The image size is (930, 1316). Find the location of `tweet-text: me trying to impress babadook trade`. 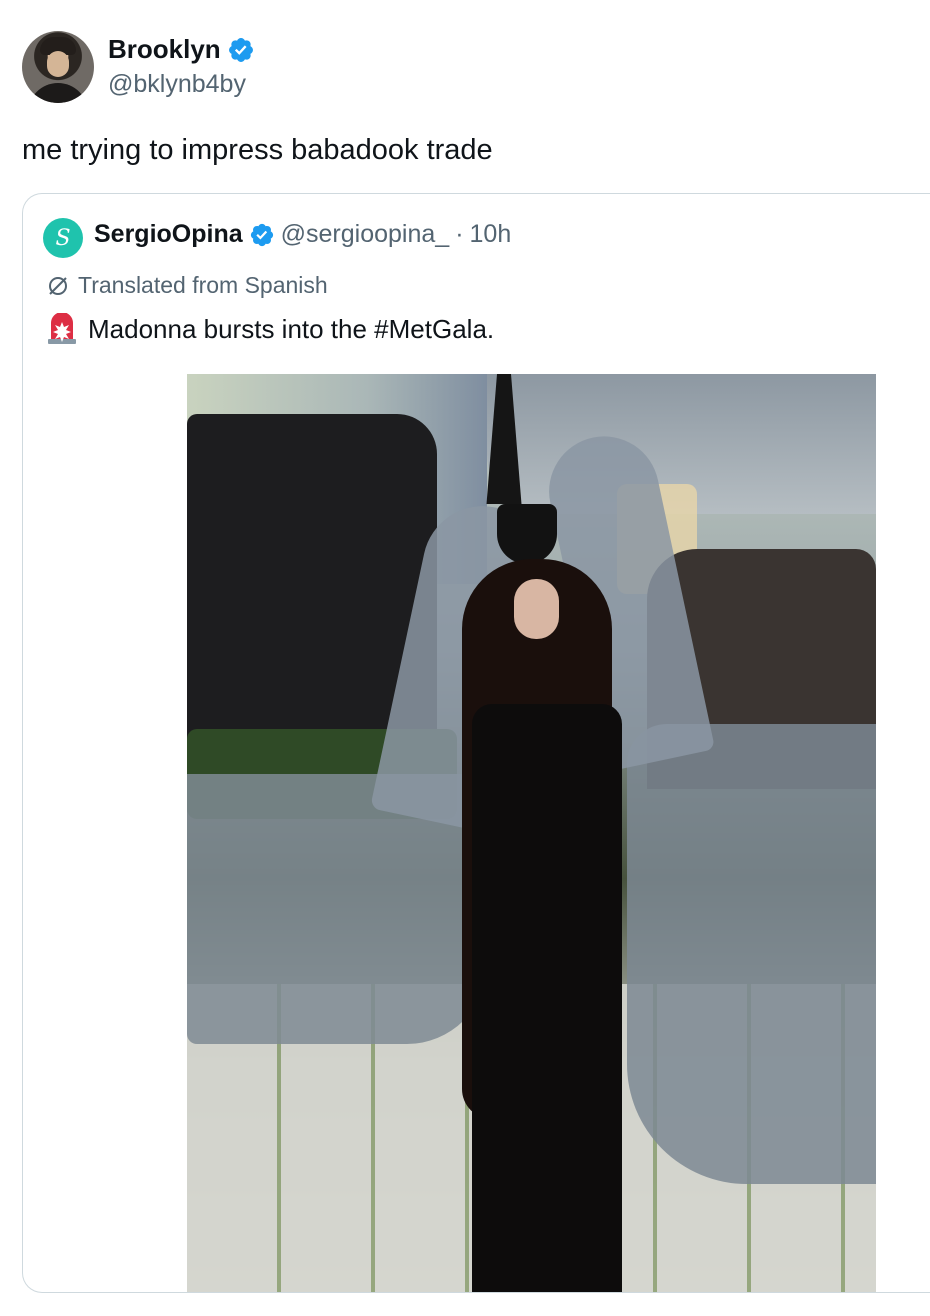

tweet-text: me trying to impress babadook trade is located at coordinates (257, 150).